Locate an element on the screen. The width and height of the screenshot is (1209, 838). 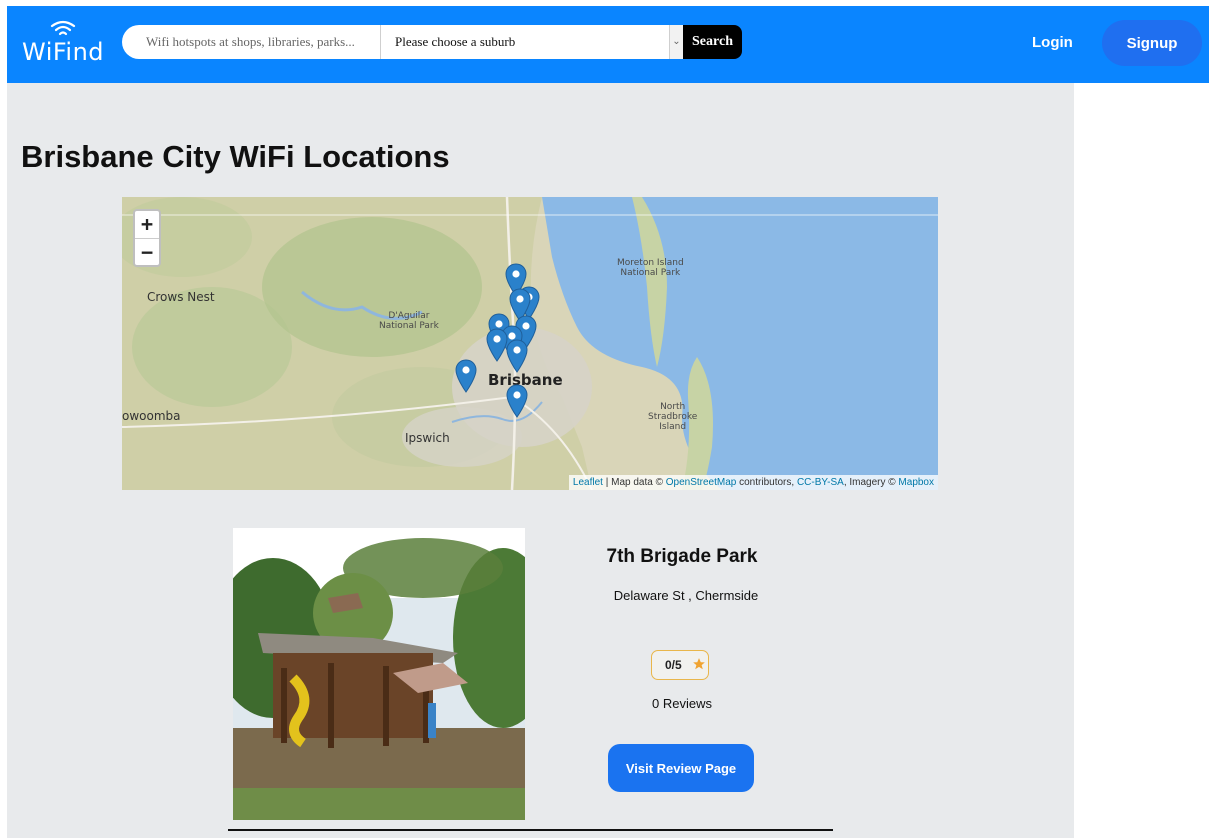
mapbox-link: Mapbox is located at coordinates (916, 482).